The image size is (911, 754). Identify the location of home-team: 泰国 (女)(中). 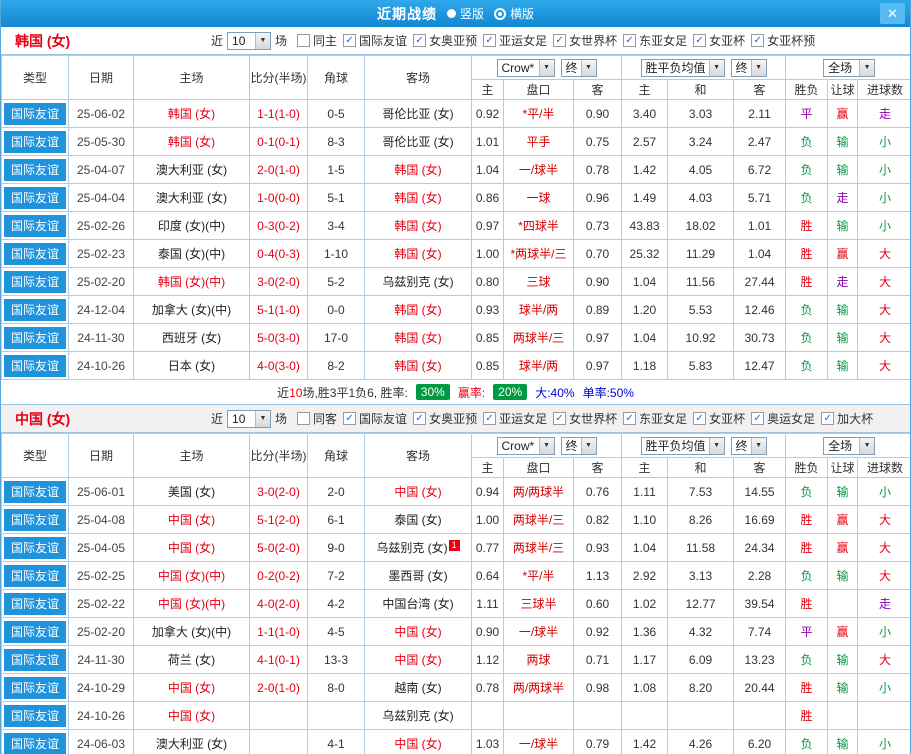
(191, 253).